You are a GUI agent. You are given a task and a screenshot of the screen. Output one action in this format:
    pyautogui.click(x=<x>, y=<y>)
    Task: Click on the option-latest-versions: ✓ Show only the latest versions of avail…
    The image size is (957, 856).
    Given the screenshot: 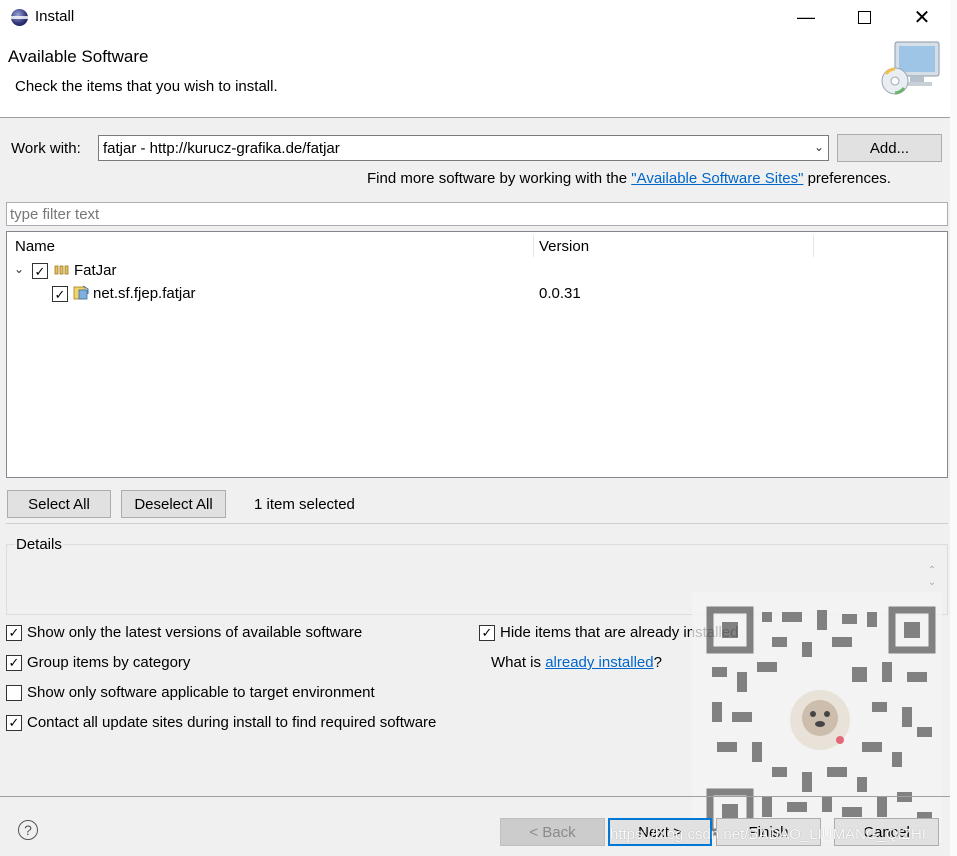 What is the action you would take?
    pyautogui.click(x=184, y=632)
    